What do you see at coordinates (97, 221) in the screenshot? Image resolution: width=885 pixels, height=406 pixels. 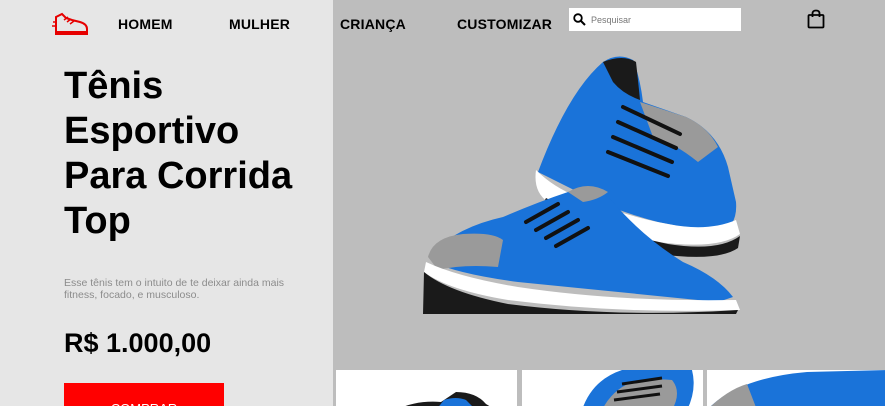 I see `title-line: Top` at bounding box center [97, 221].